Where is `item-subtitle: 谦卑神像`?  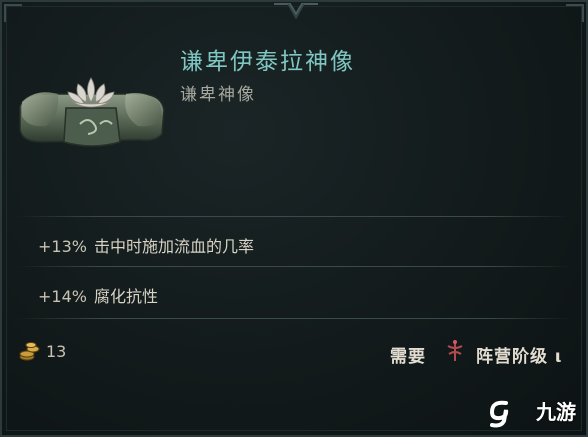
item-subtitle: 谦卑神像 is located at coordinates (218, 95).